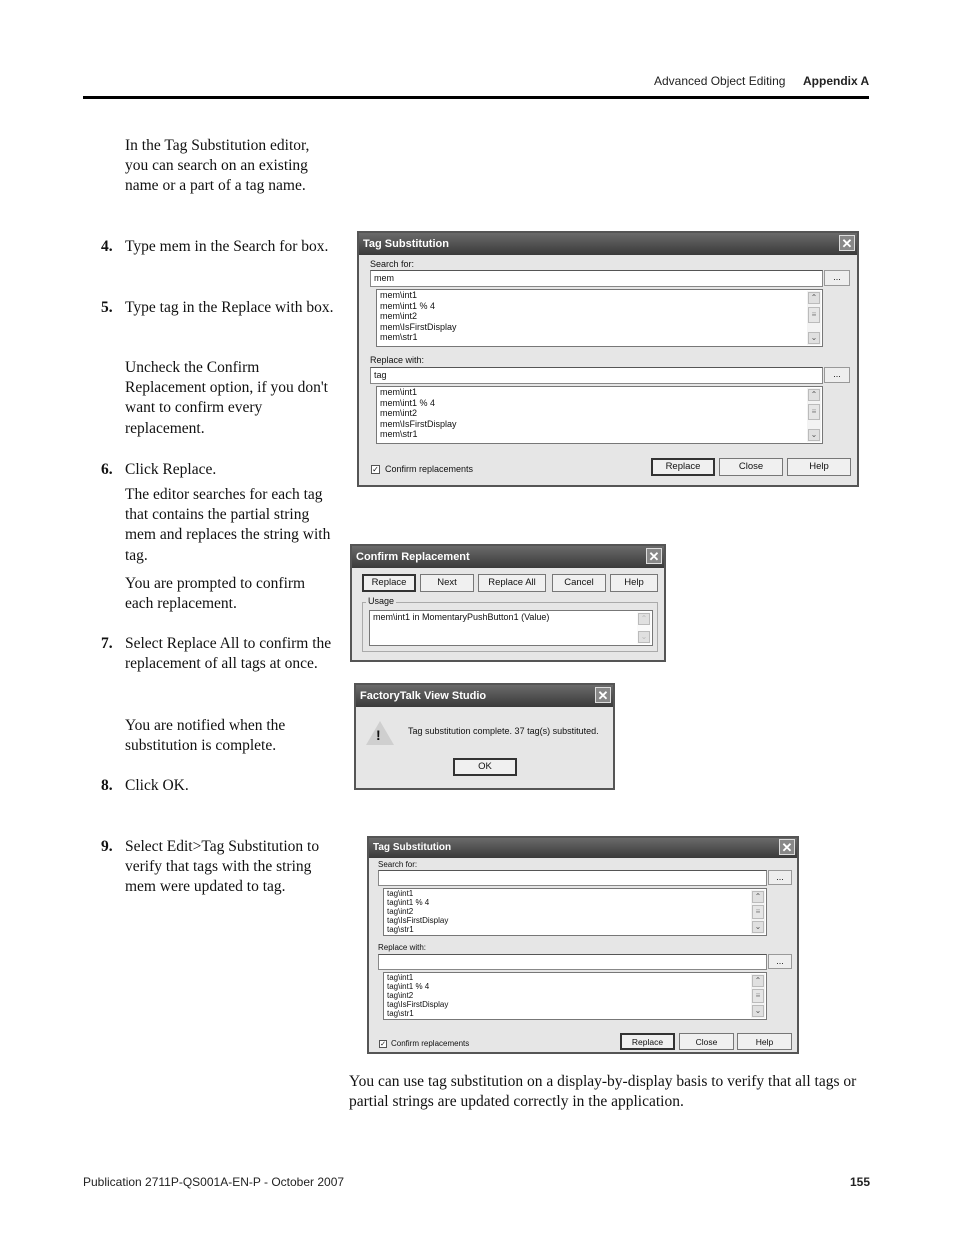 The width and height of the screenshot is (954, 1235). What do you see at coordinates (512, 583) in the screenshot?
I see `replace-all-button: Replace All` at bounding box center [512, 583].